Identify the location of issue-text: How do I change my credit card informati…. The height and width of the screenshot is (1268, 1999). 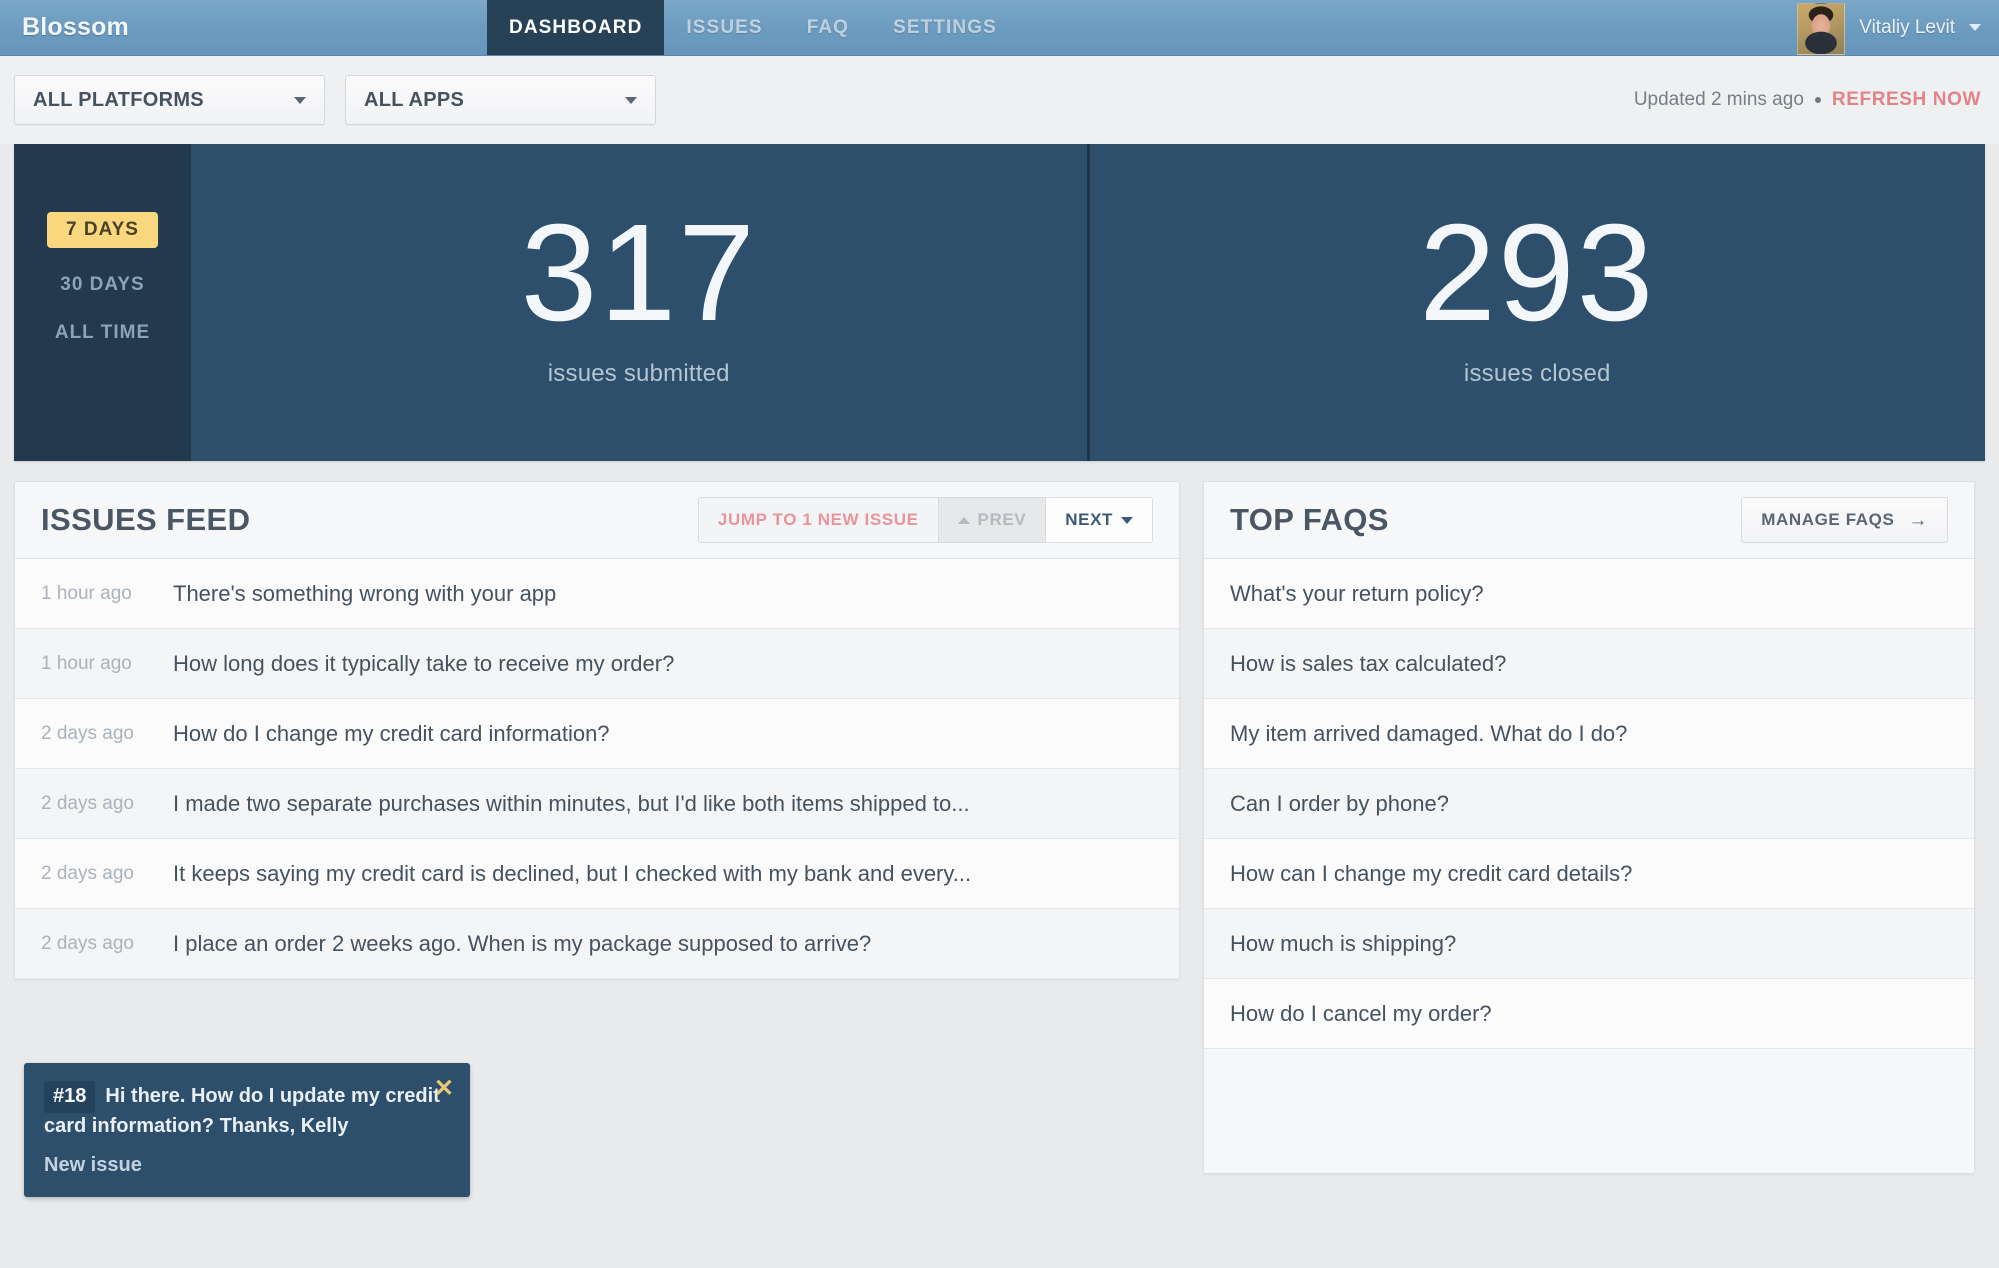
(391, 733).